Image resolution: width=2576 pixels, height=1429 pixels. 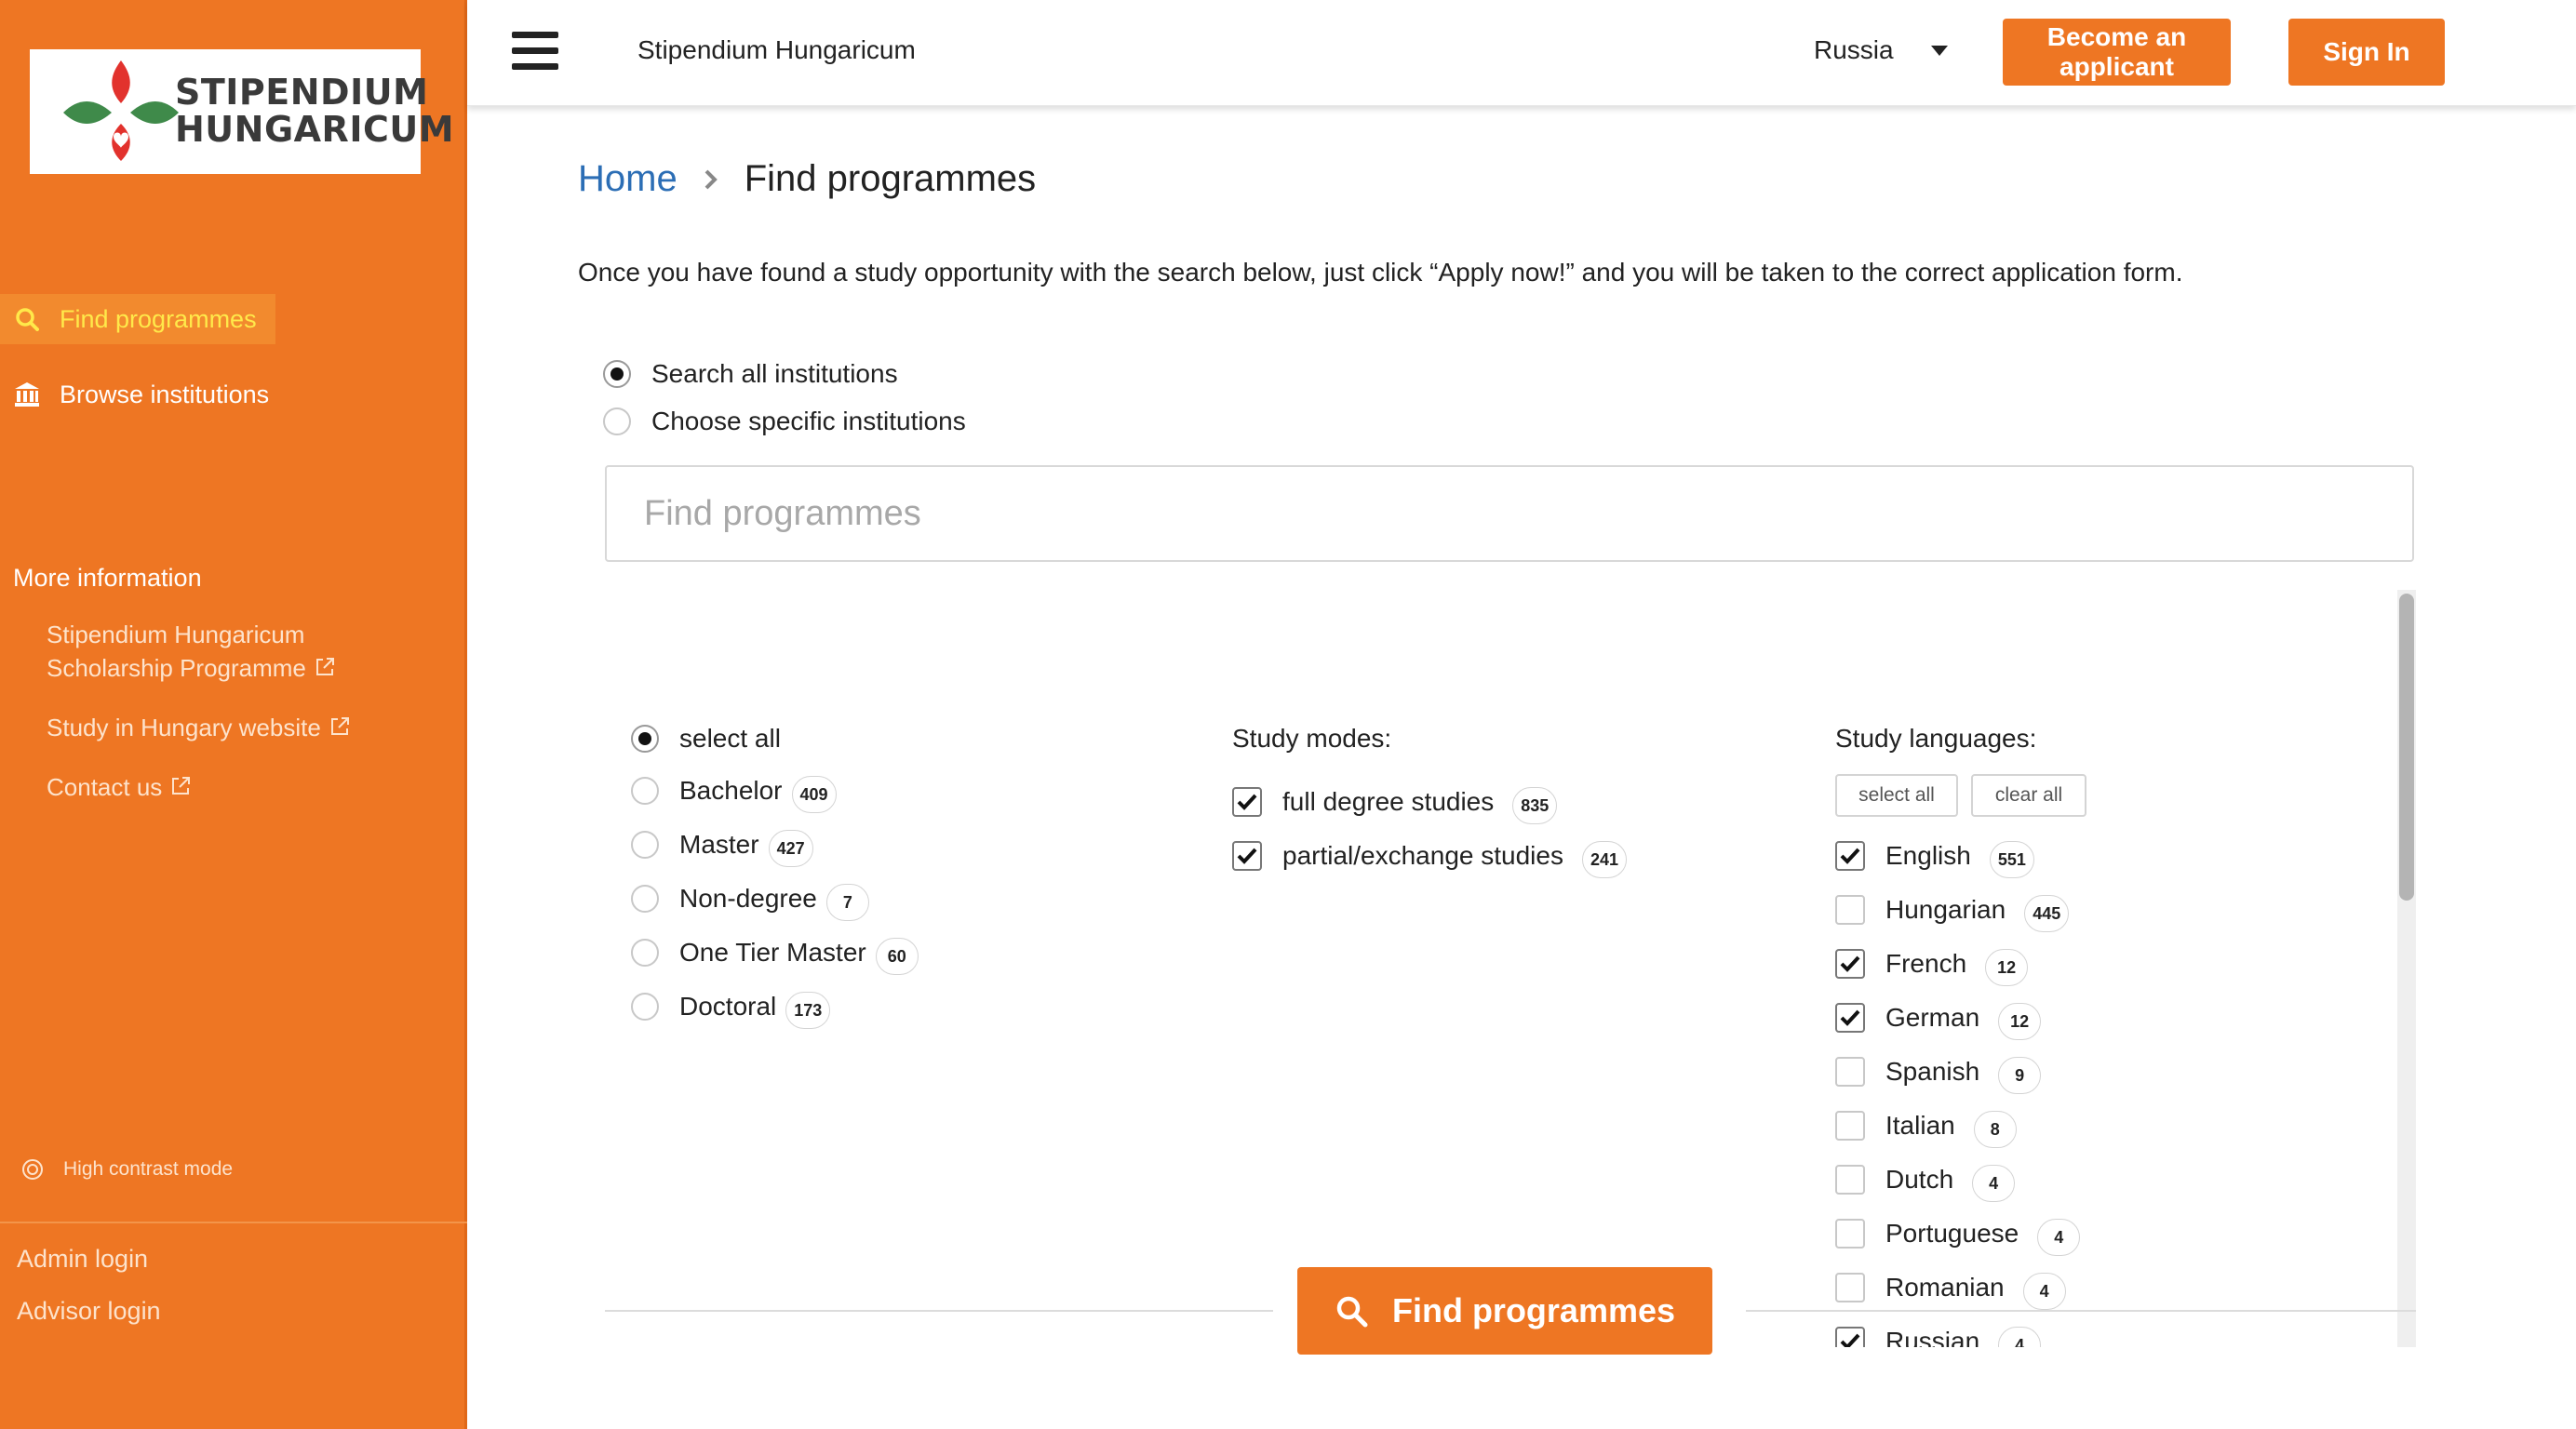 I want to click on option-label: Choose specific institutions, so click(x=808, y=421).